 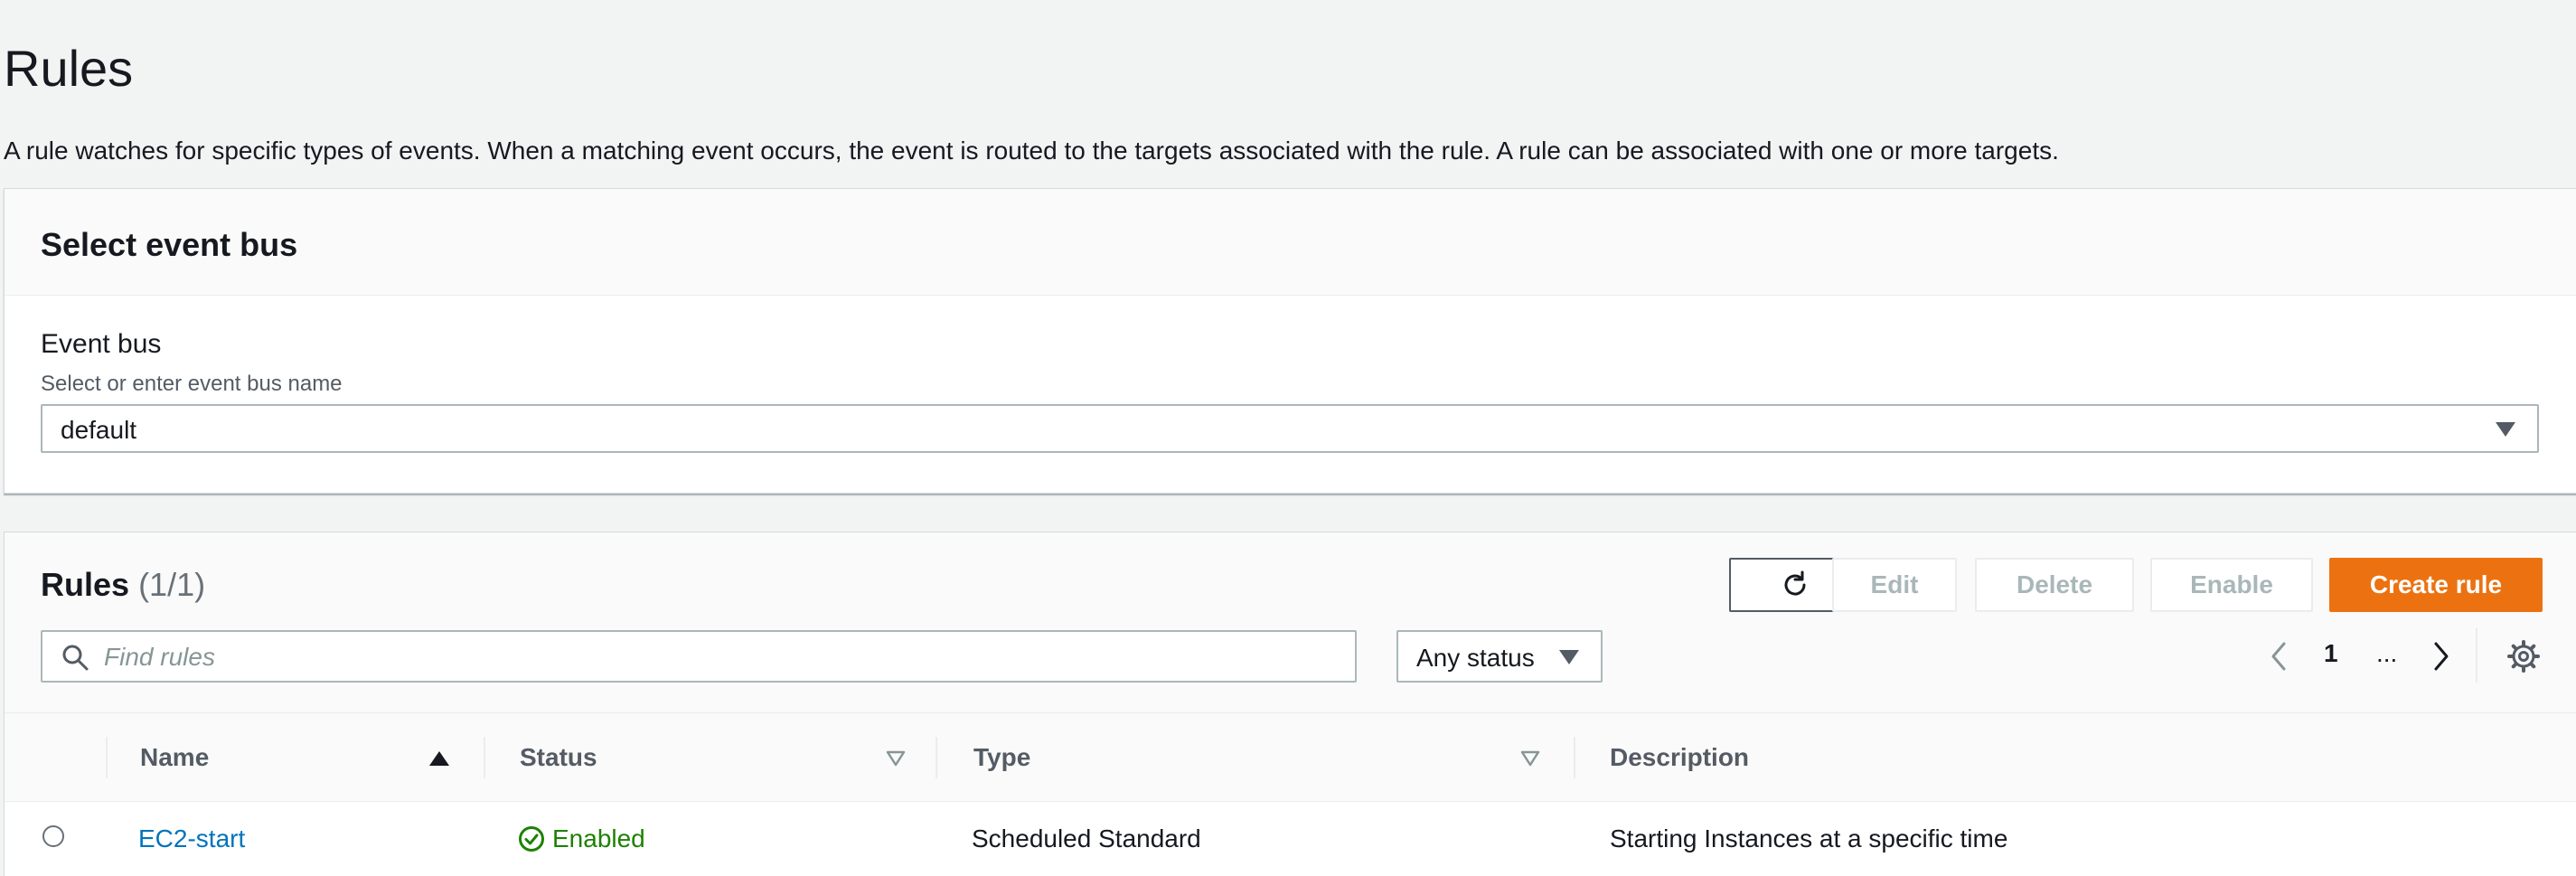 I want to click on rule-description: Starting Instances at a specific time, so click(x=1809, y=838).